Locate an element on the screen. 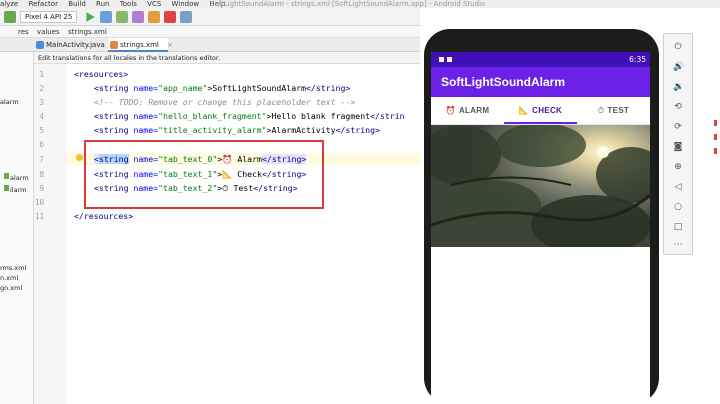 The height and width of the screenshot is (404, 720). menu-item-analyze: alyze is located at coordinates (9, 4).